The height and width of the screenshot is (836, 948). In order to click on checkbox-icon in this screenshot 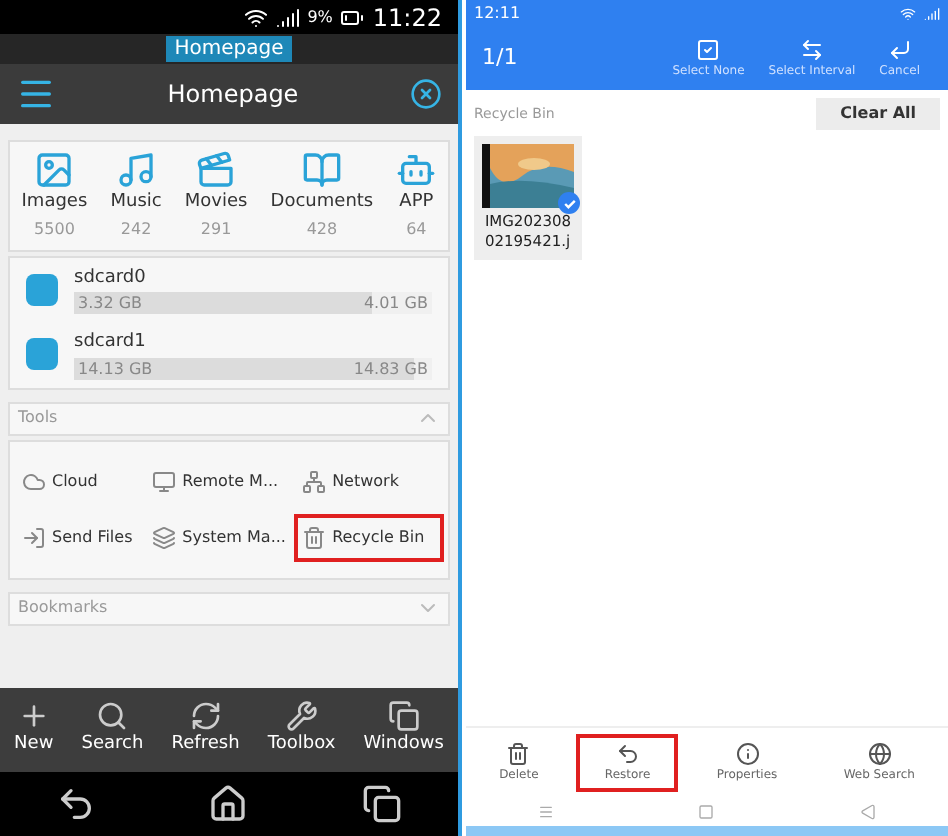, I will do `click(708, 49)`.